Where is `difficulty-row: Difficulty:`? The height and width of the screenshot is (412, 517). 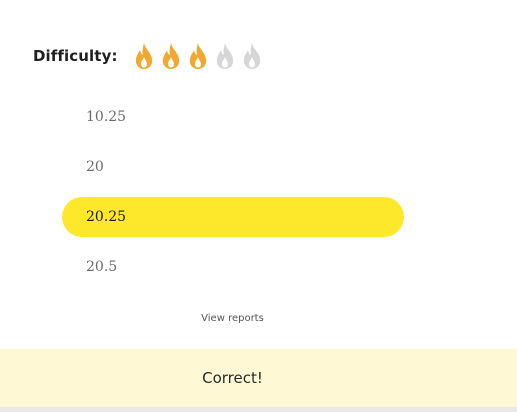 difficulty-row: Difficulty: is located at coordinates (148, 56).